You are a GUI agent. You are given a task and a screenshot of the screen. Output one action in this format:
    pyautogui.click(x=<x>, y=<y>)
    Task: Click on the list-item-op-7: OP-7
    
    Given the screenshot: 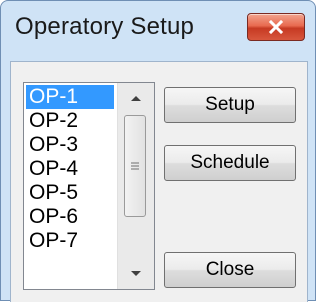 What is the action you would take?
    pyautogui.click(x=70, y=241)
    